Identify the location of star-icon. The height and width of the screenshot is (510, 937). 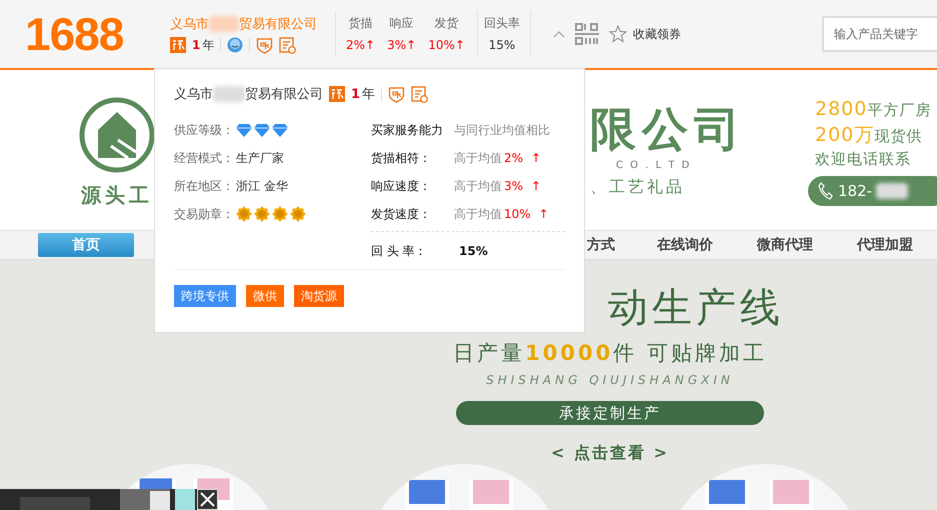
(617, 34).